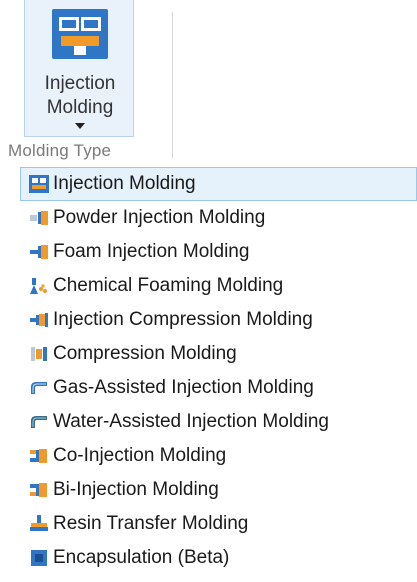 This screenshot has height=582, width=417. What do you see at coordinates (80, 96) in the screenshot?
I see `ribbon-button-label: Injection Molding` at bounding box center [80, 96].